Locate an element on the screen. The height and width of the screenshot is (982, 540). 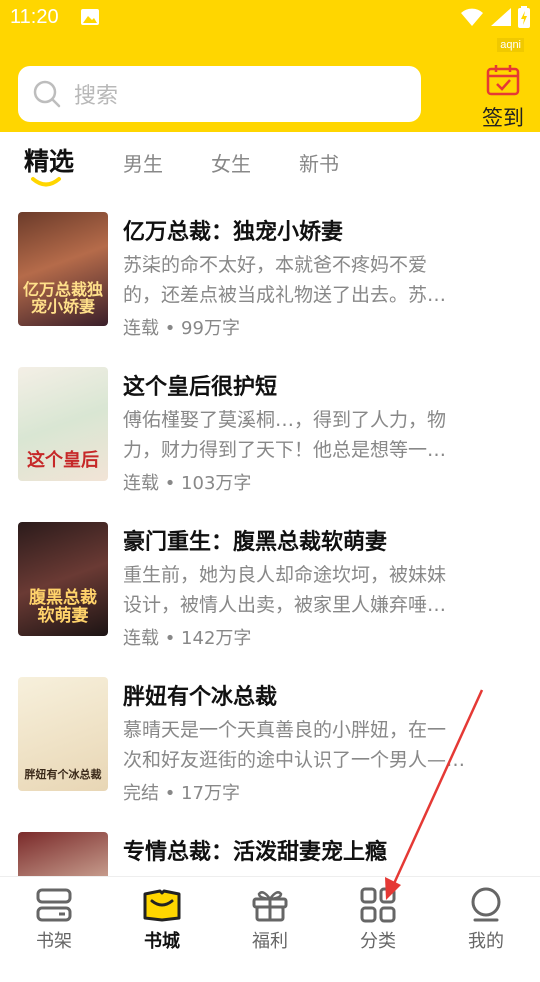
bottom-nav: 书架 书城 福利 分类 我的 is located at coordinates (270, 918).